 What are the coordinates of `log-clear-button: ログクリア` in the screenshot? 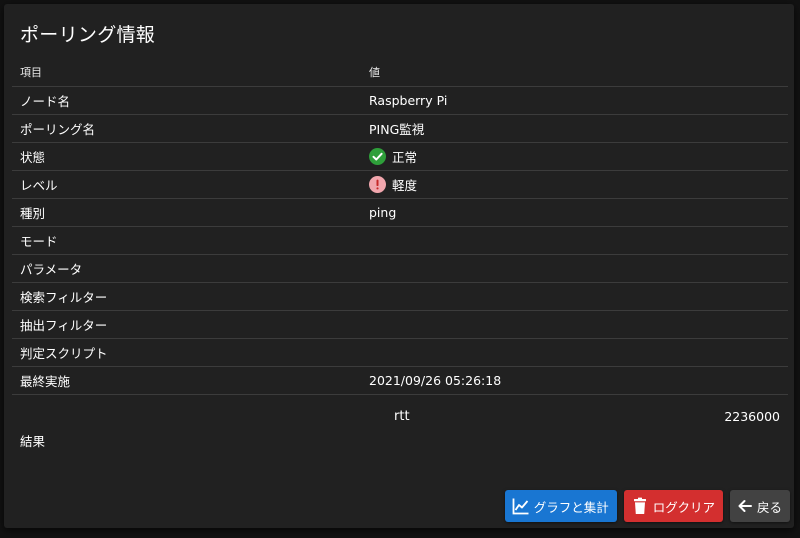 It's located at (673, 506).